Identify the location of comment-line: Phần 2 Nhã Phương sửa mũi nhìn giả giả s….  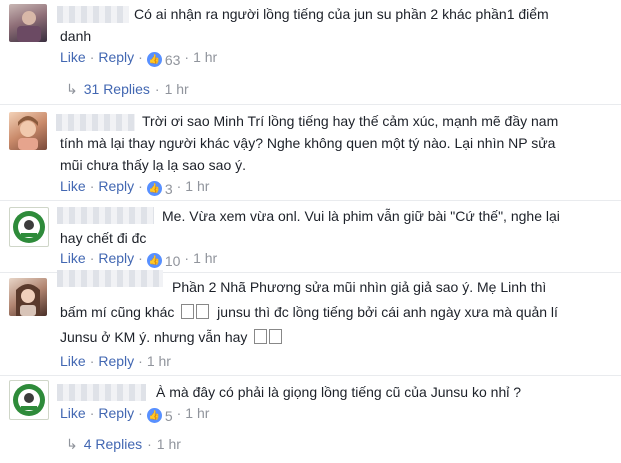
(359, 287).